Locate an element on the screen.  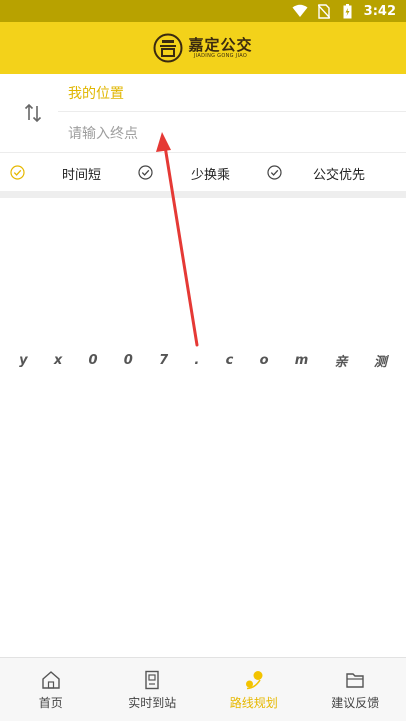
destination-input: 请输入终点 is located at coordinates (232, 133).